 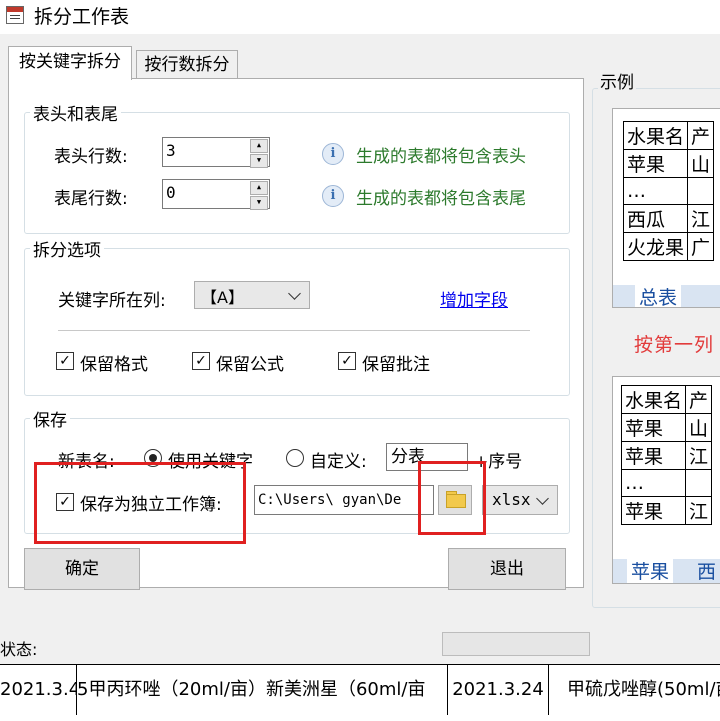 I want to click on app-icon, so click(x=15, y=15).